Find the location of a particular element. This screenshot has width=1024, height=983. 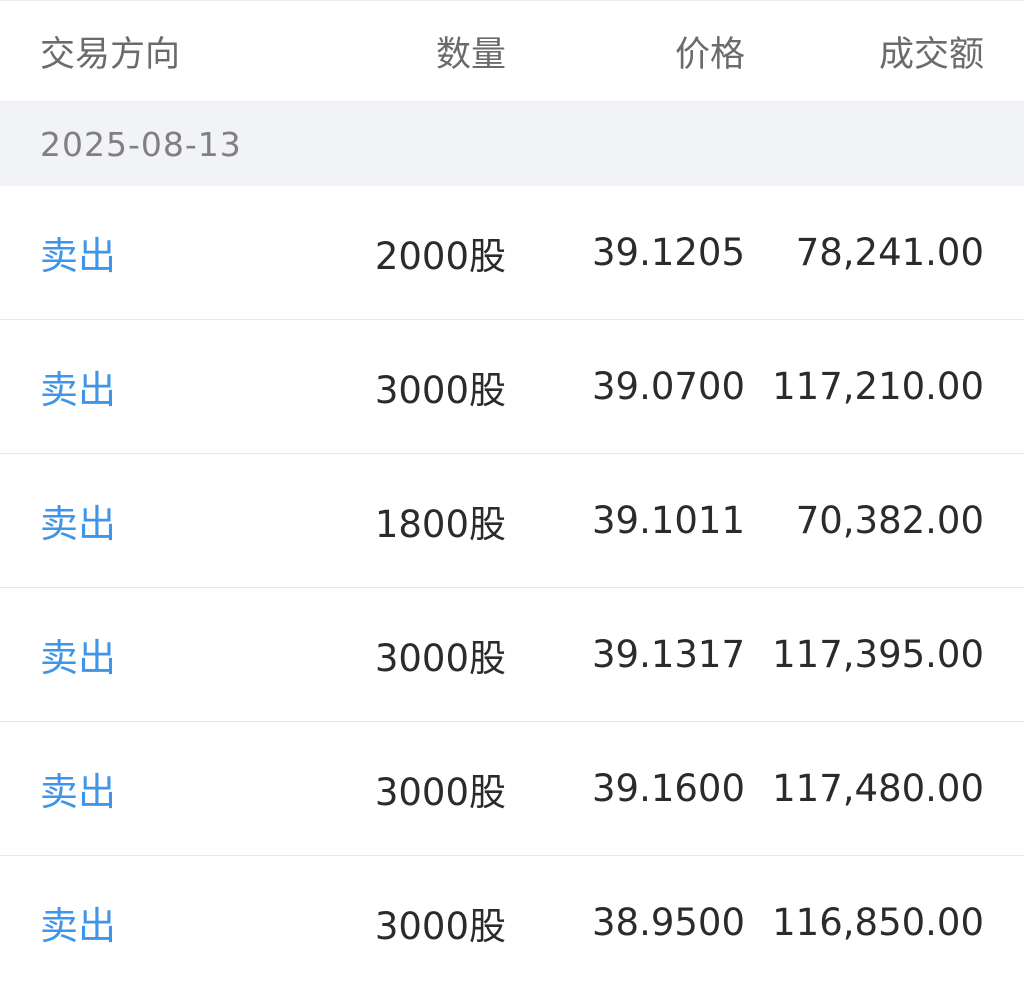

table-row: 卖出 3000股 39.1317 117,395.00 is located at coordinates (512, 655).